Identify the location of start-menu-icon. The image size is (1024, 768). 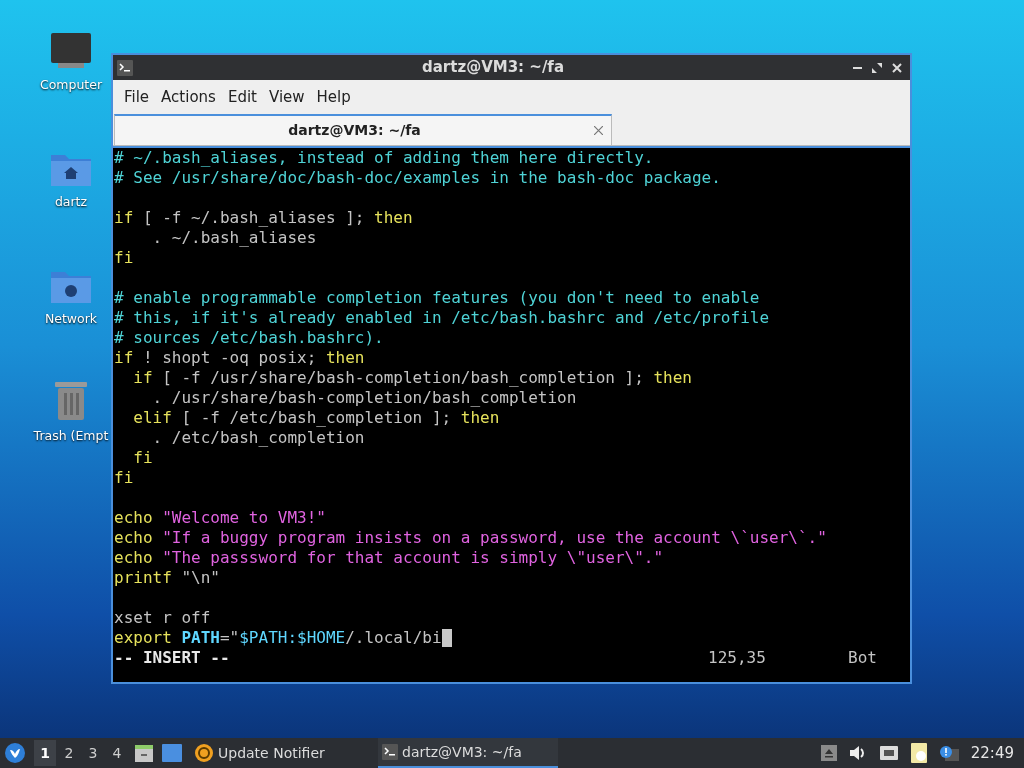
(15, 753).